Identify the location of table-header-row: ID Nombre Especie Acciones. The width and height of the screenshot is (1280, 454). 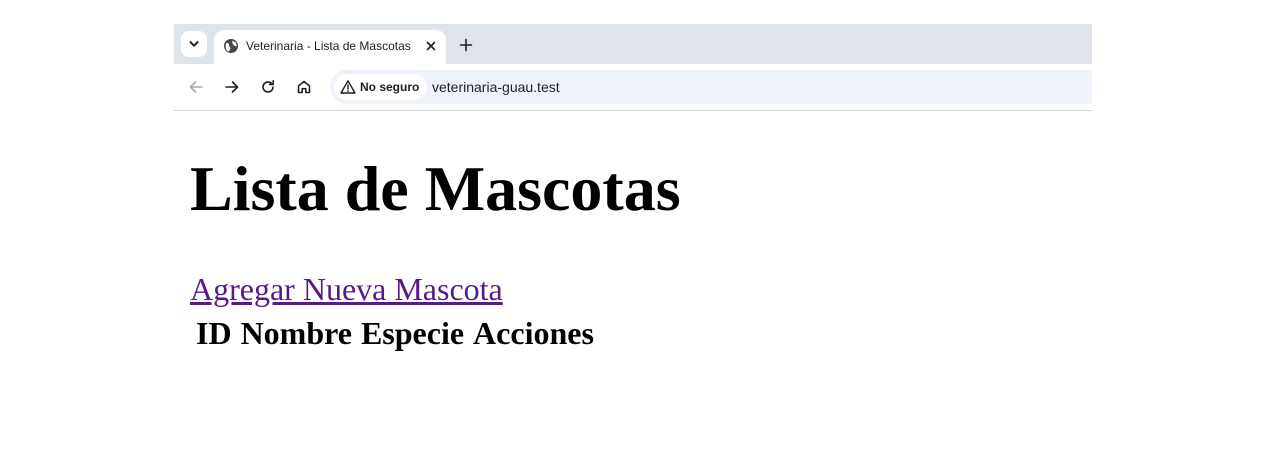
(395, 333).